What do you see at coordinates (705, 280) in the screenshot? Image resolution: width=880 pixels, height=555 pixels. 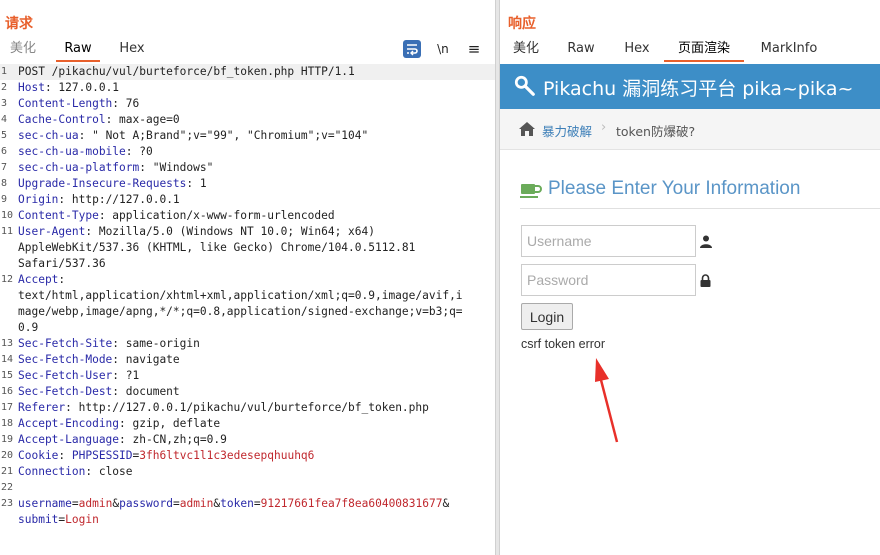 I see `lock-icon` at bounding box center [705, 280].